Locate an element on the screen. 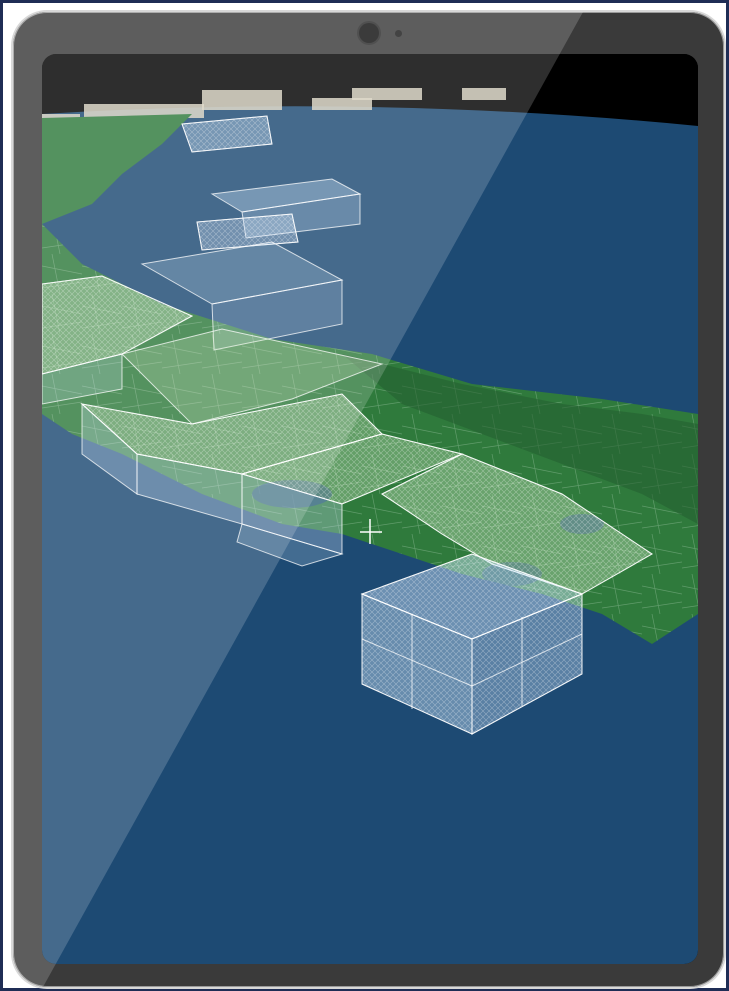  sensor-dot-icon is located at coordinates (398, 33).